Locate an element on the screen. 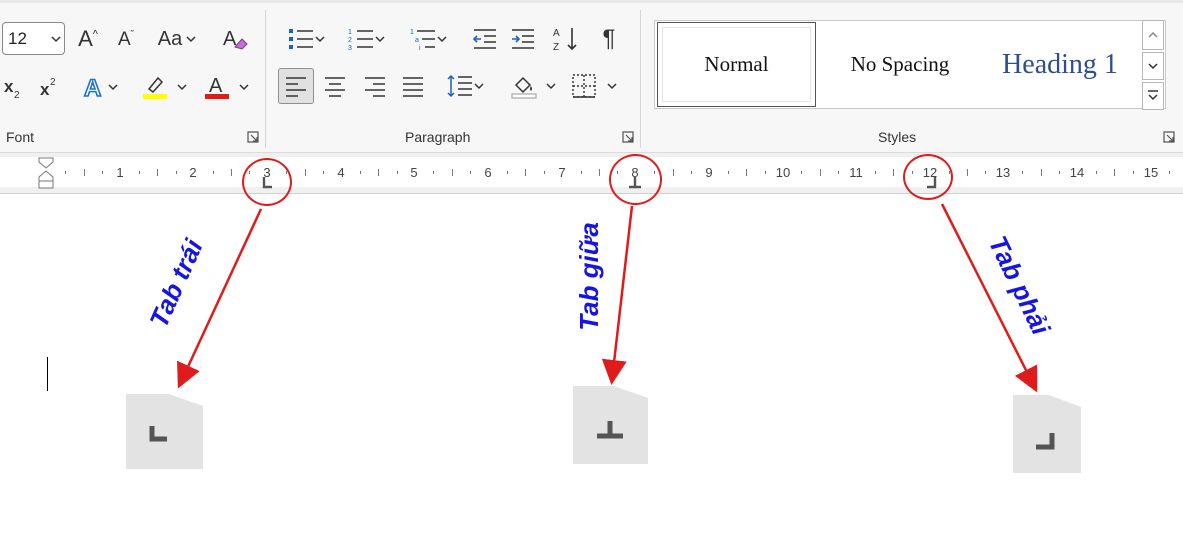 The width and height of the screenshot is (1183, 548). left-tab-icon is located at coordinates (158, 434).